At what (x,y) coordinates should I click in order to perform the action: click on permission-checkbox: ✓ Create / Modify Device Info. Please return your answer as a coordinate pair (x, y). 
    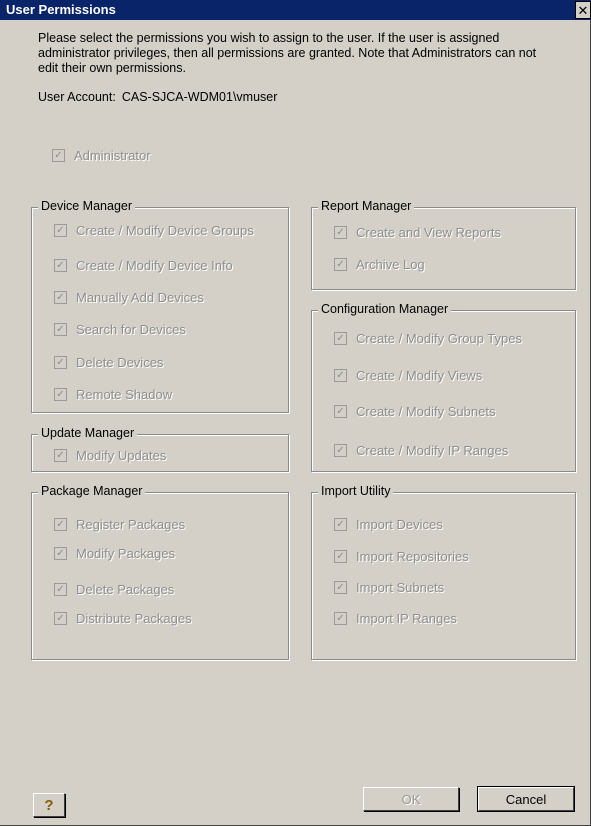
    Looking at the image, I should click on (143, 265).